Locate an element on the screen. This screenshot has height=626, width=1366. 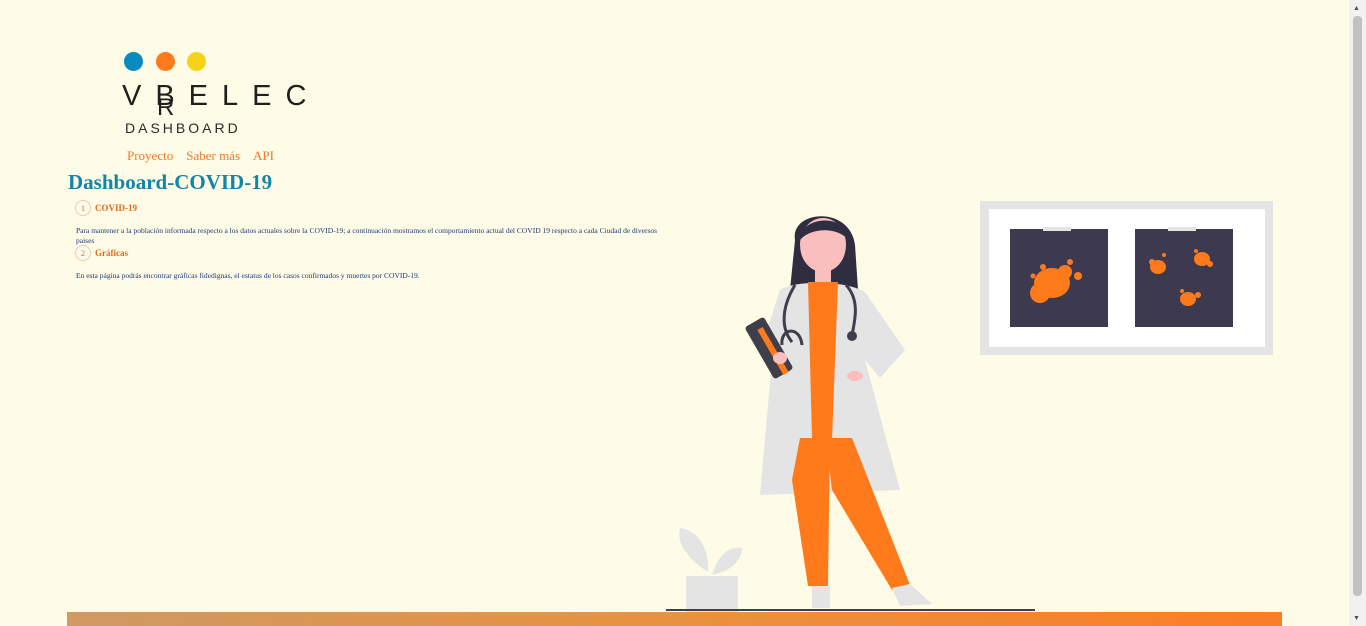
scrollbar: ▲ ▼ is located at coordinates (1357, 313).